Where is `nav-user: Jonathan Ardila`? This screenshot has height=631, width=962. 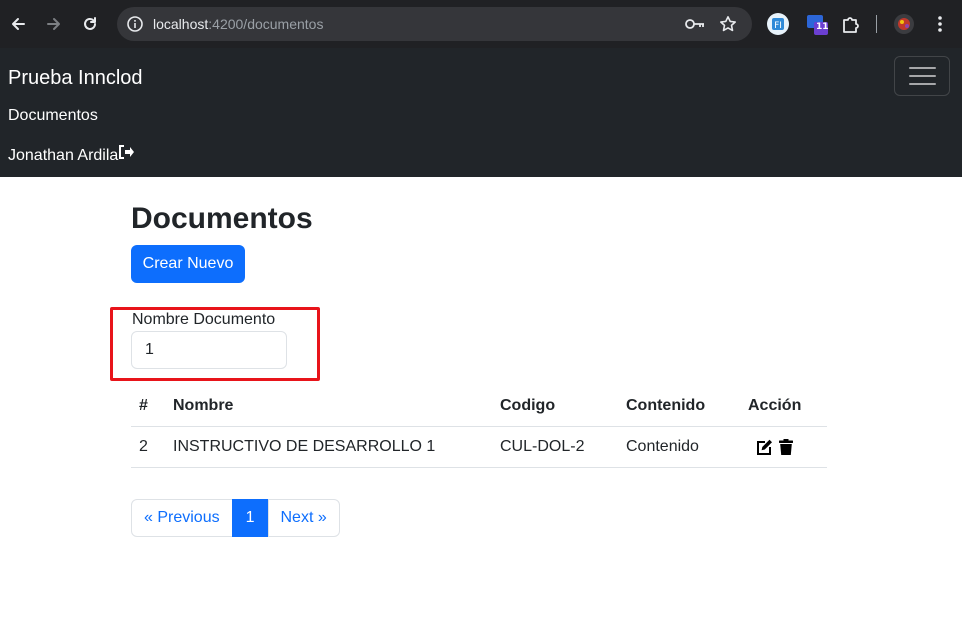
nav-user: Jonathan Ardila is located at coordinates (71, 155).